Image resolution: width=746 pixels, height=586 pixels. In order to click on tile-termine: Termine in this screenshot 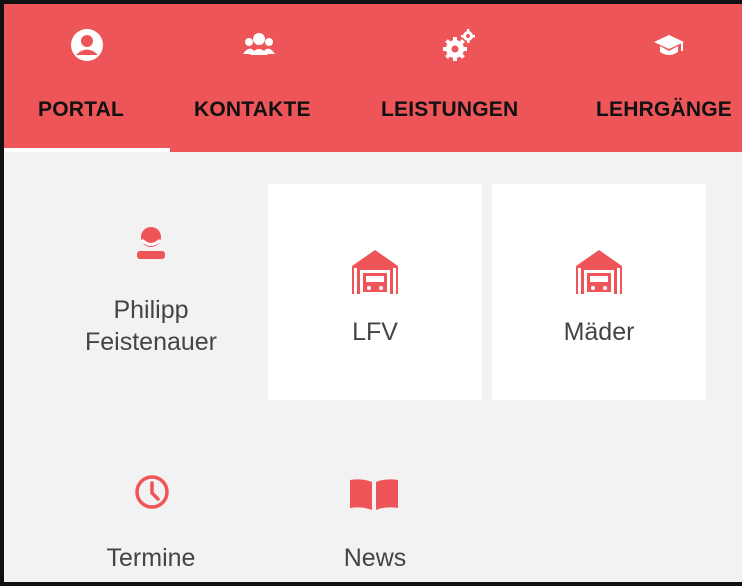, I will do `click(151, 497)`.